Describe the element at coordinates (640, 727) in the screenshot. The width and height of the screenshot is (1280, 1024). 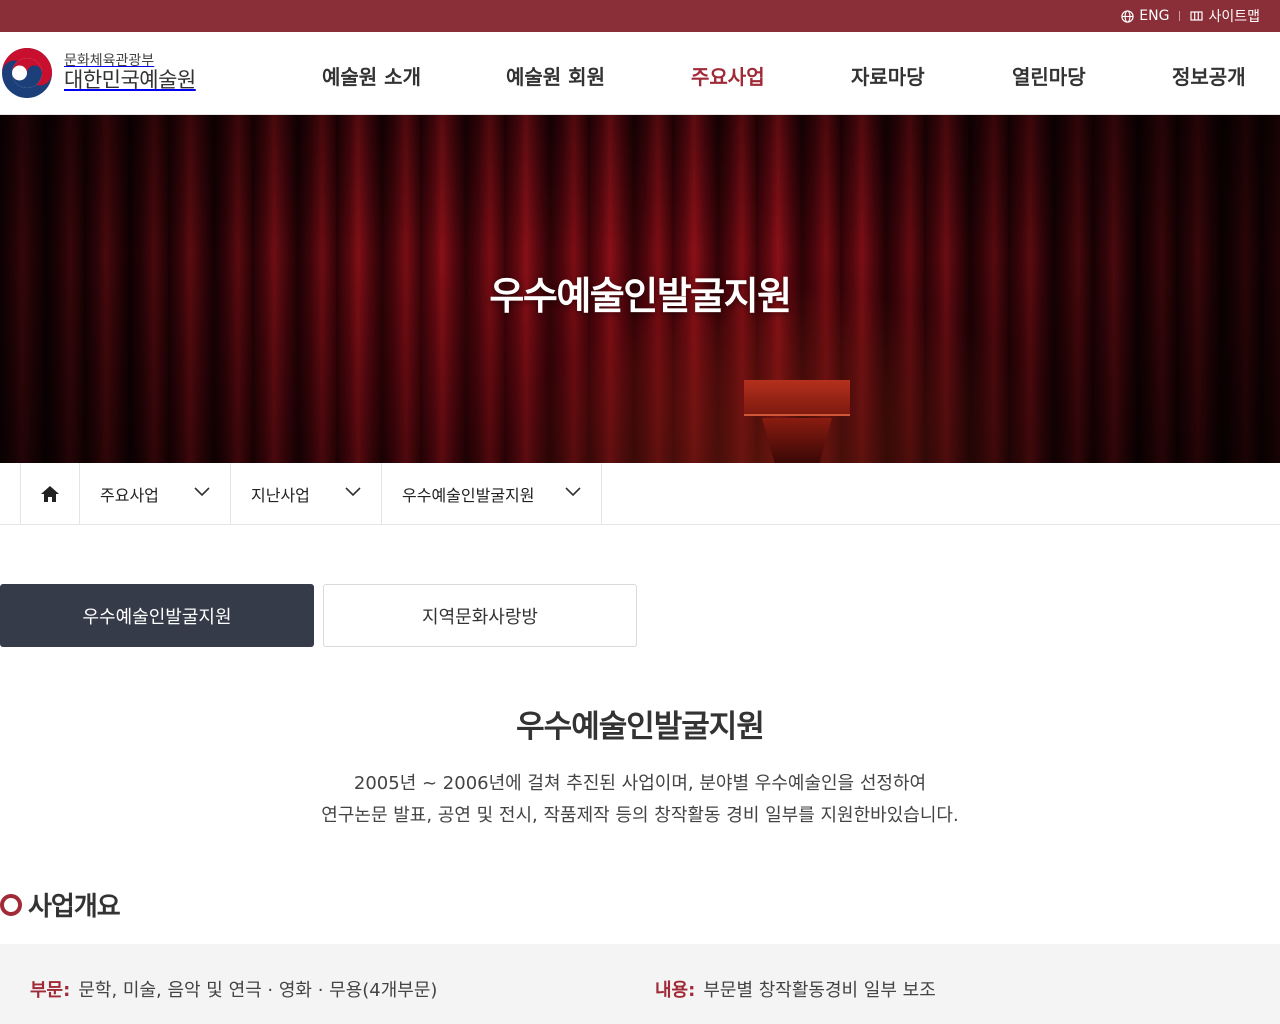
I see `content-title: 우수예술인발굴지원` at that location.